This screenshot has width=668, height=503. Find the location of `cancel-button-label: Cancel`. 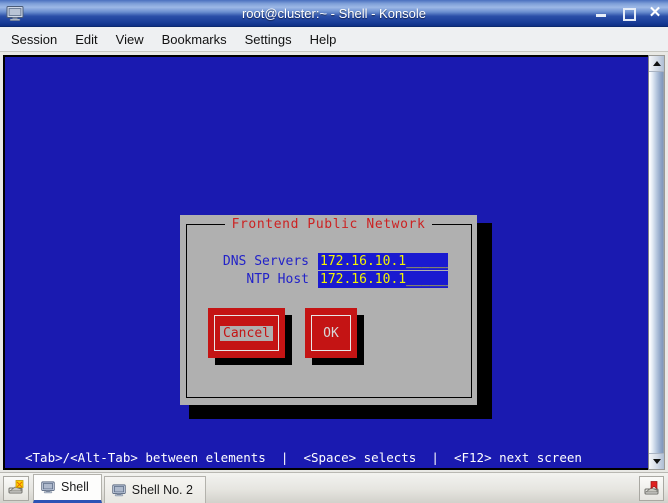

cancel-button-label: Cancel is located at coordinates (246, 333).